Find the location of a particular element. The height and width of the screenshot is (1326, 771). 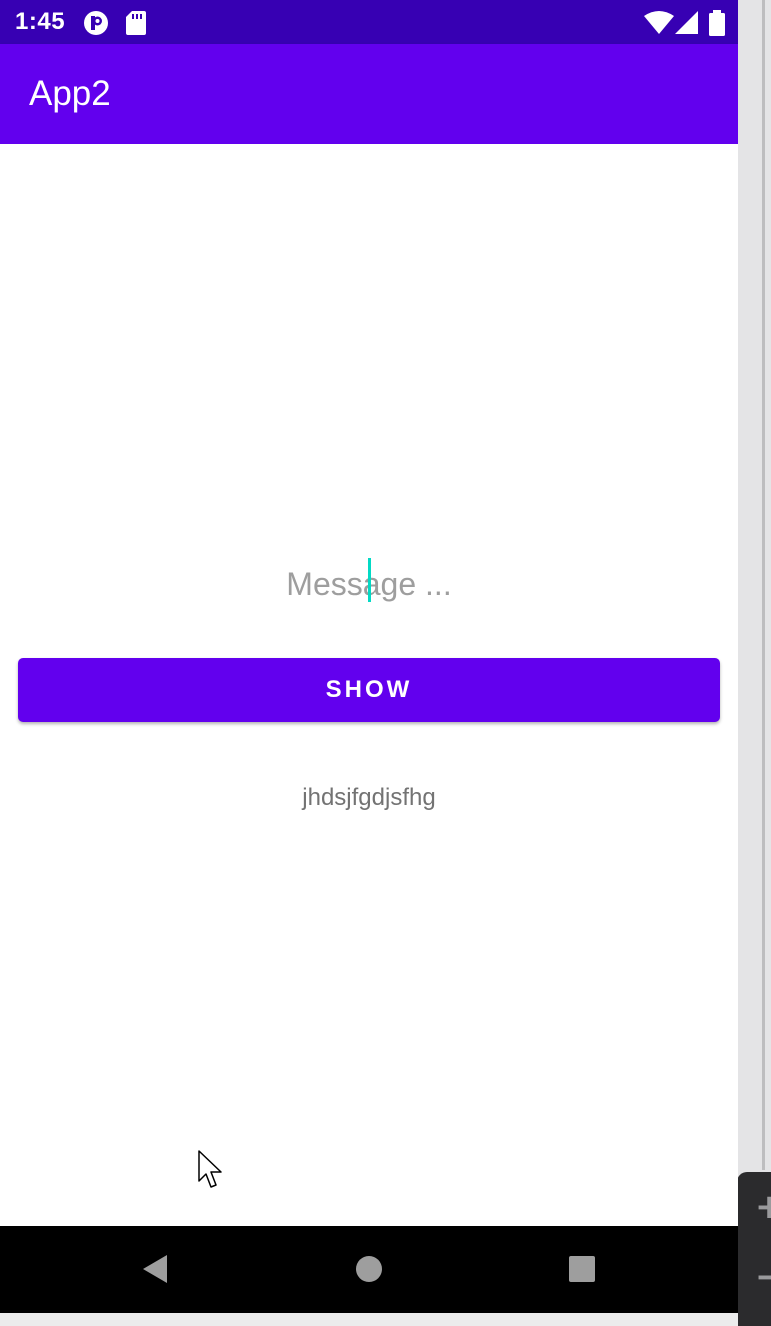

mouse-pointer-icon is located at coordinates (211, 1172).